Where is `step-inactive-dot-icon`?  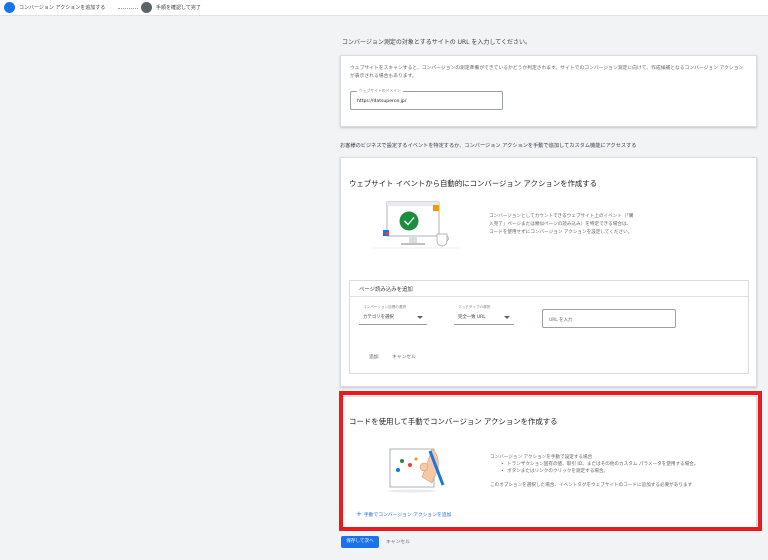
step-inactive-dot-icon is located at coordinates (146, 7).